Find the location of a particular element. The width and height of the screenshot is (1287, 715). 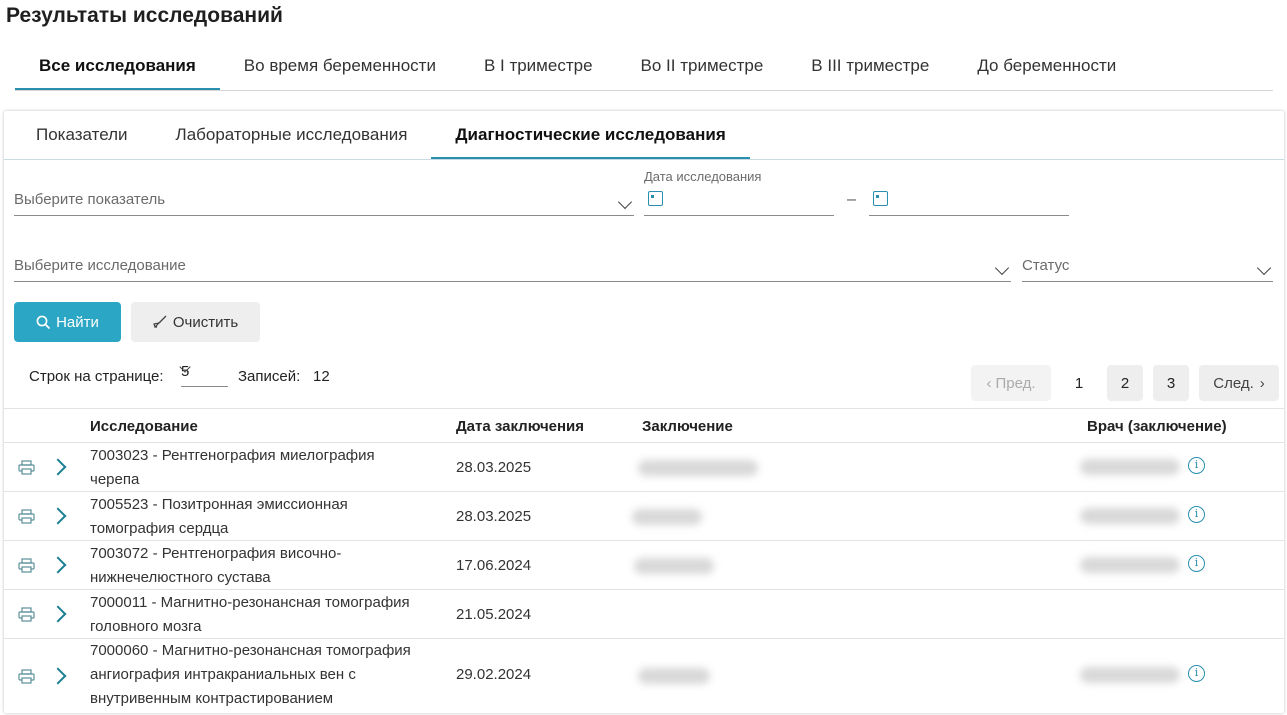

study-name-line: 7005523 - Позитронная эмиссионная is located at coordinates (219, 504).